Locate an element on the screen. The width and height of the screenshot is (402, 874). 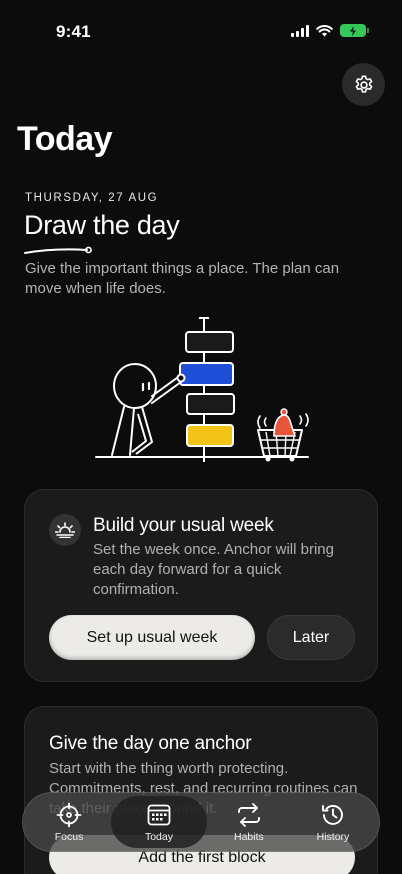
status-icons is located at coordinates (330, 30).